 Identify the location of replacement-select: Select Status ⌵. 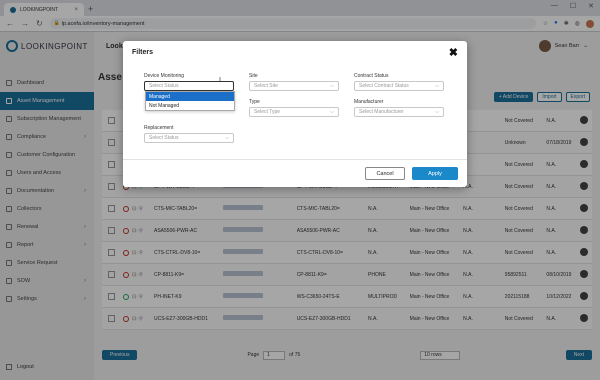
(189, 138).